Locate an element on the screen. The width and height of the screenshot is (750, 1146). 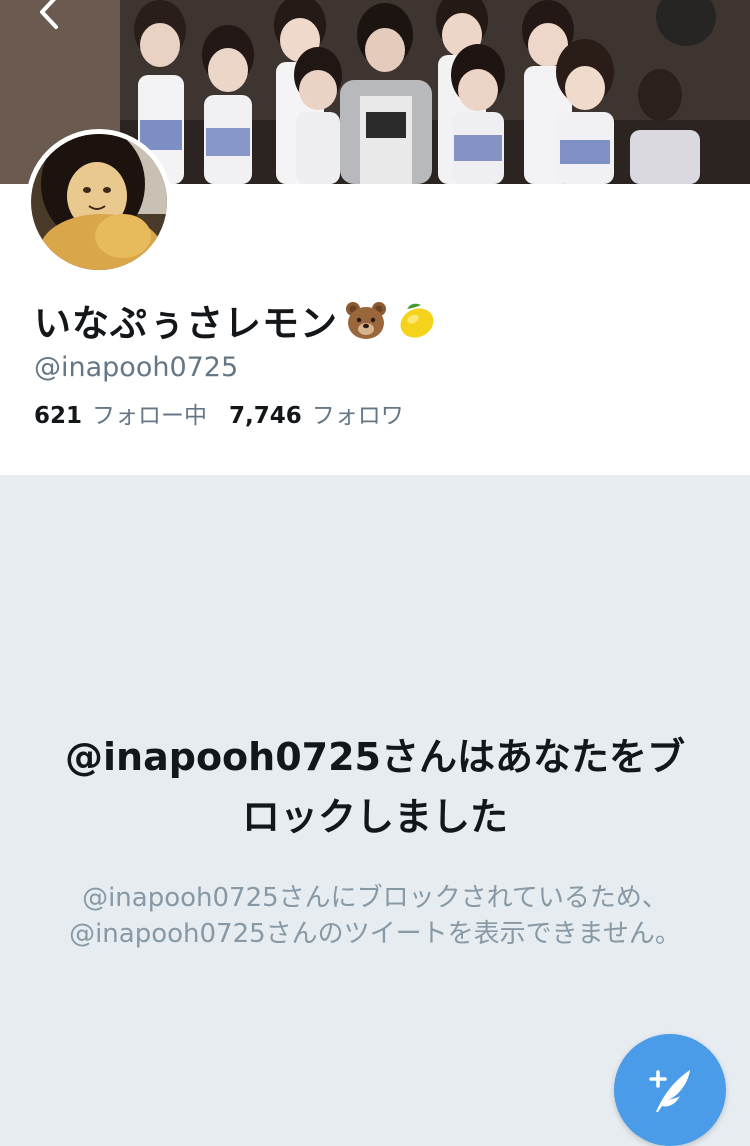
display-name: いなぷぅさレモン is located at coordinates (236, 320).